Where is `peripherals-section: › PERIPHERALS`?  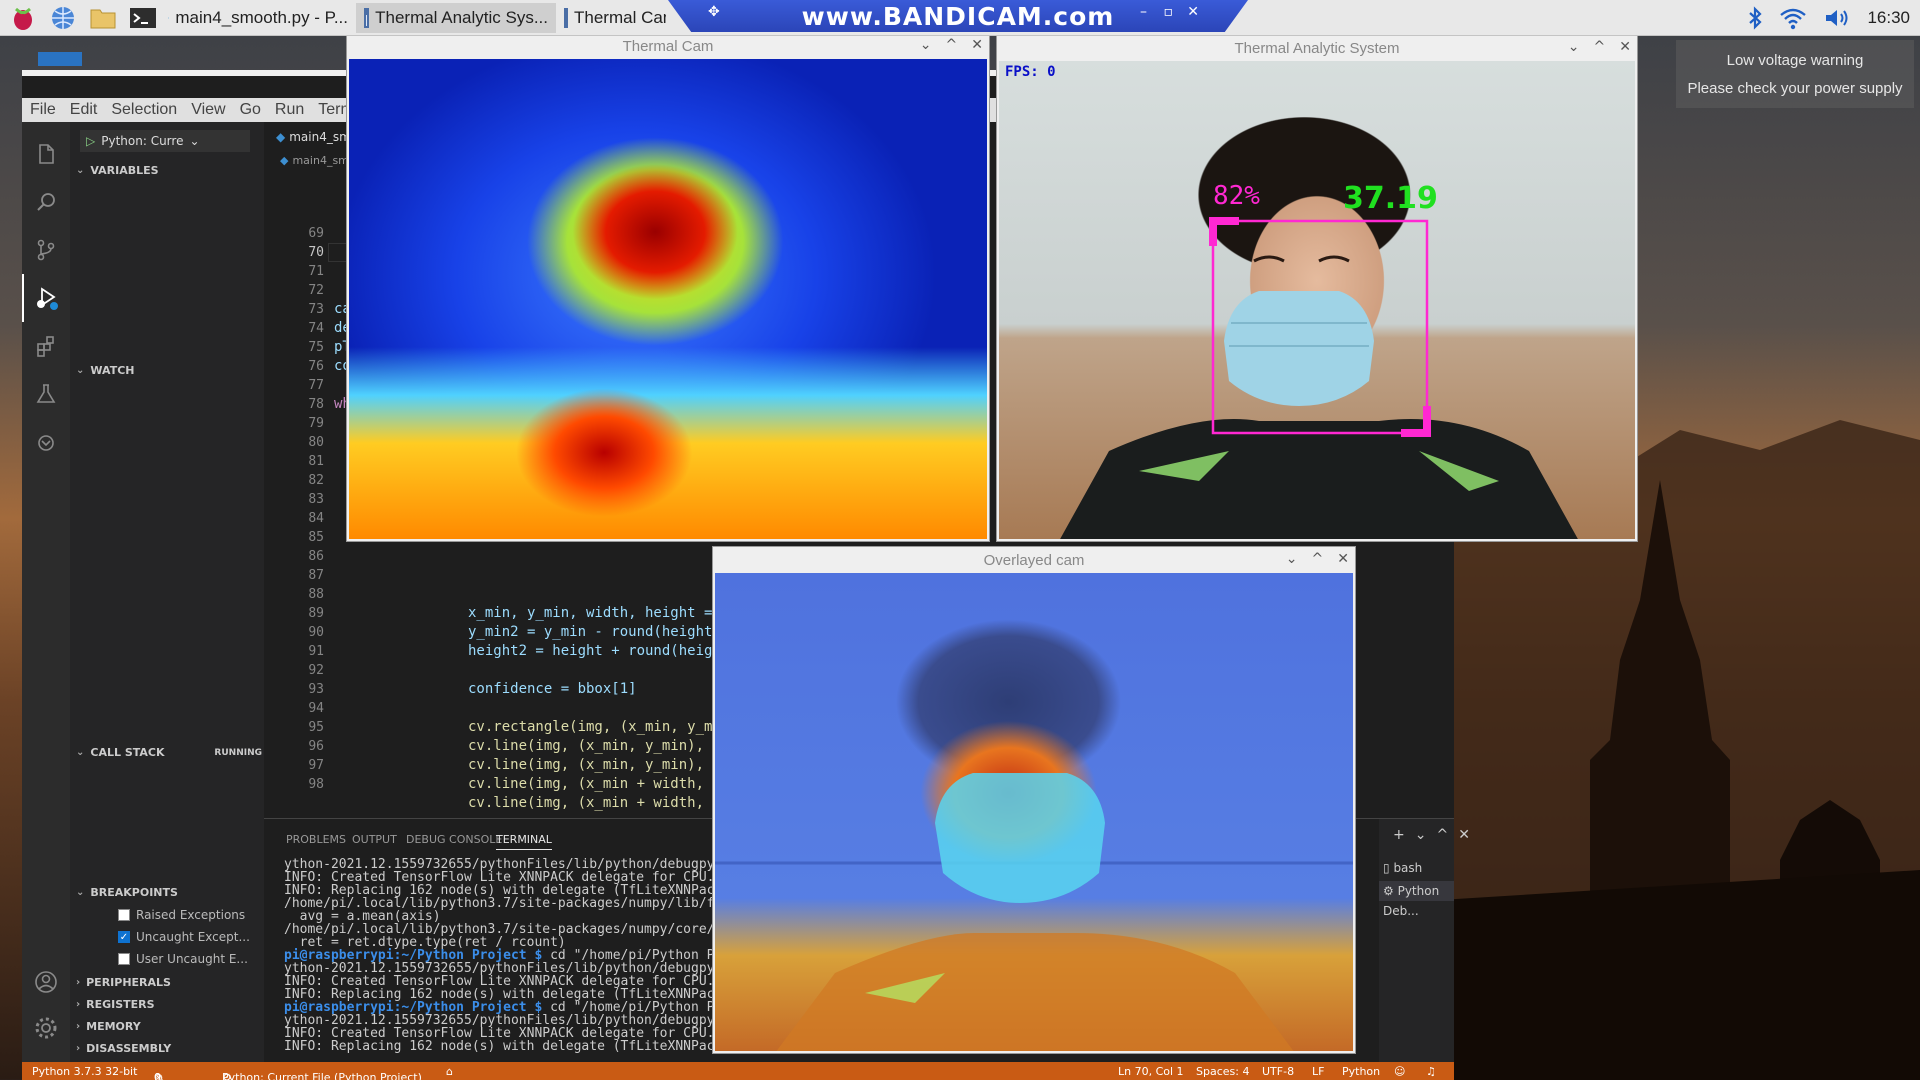 peripherals-section: › PERIPHERALS is located at coordinates (123, 982).